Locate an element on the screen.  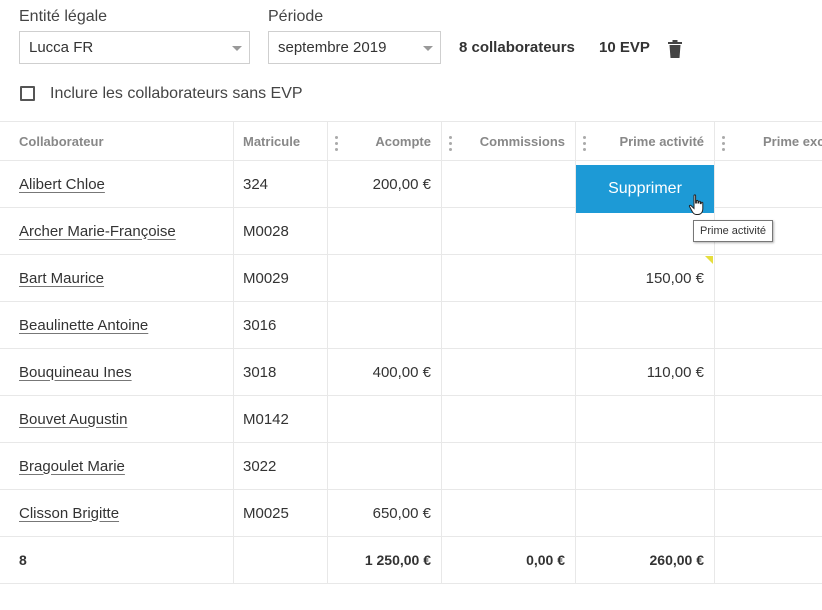
matricule-cell: 3018 is located at coordinates (281, 372).